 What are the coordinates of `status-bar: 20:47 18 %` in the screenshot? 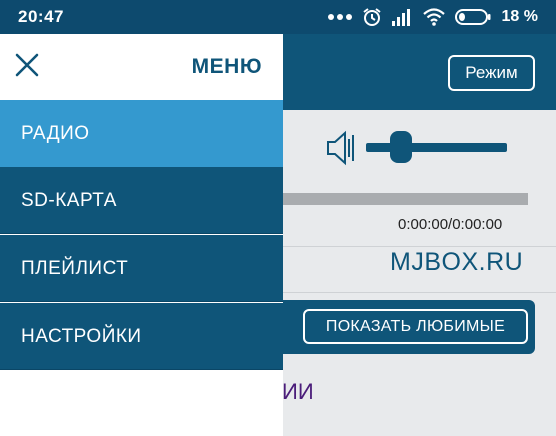 It's located at (278, 17).